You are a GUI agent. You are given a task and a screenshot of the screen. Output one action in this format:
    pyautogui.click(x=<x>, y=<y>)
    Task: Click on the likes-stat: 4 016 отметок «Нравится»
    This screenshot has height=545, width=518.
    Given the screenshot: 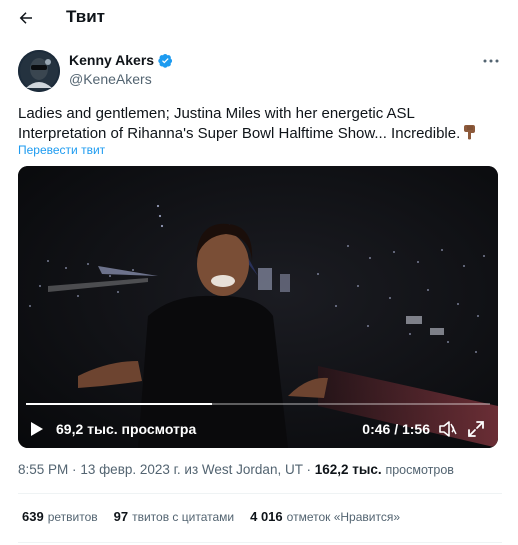 What is the action you would take?
    pyautogui.click(x=325, y=516)
    